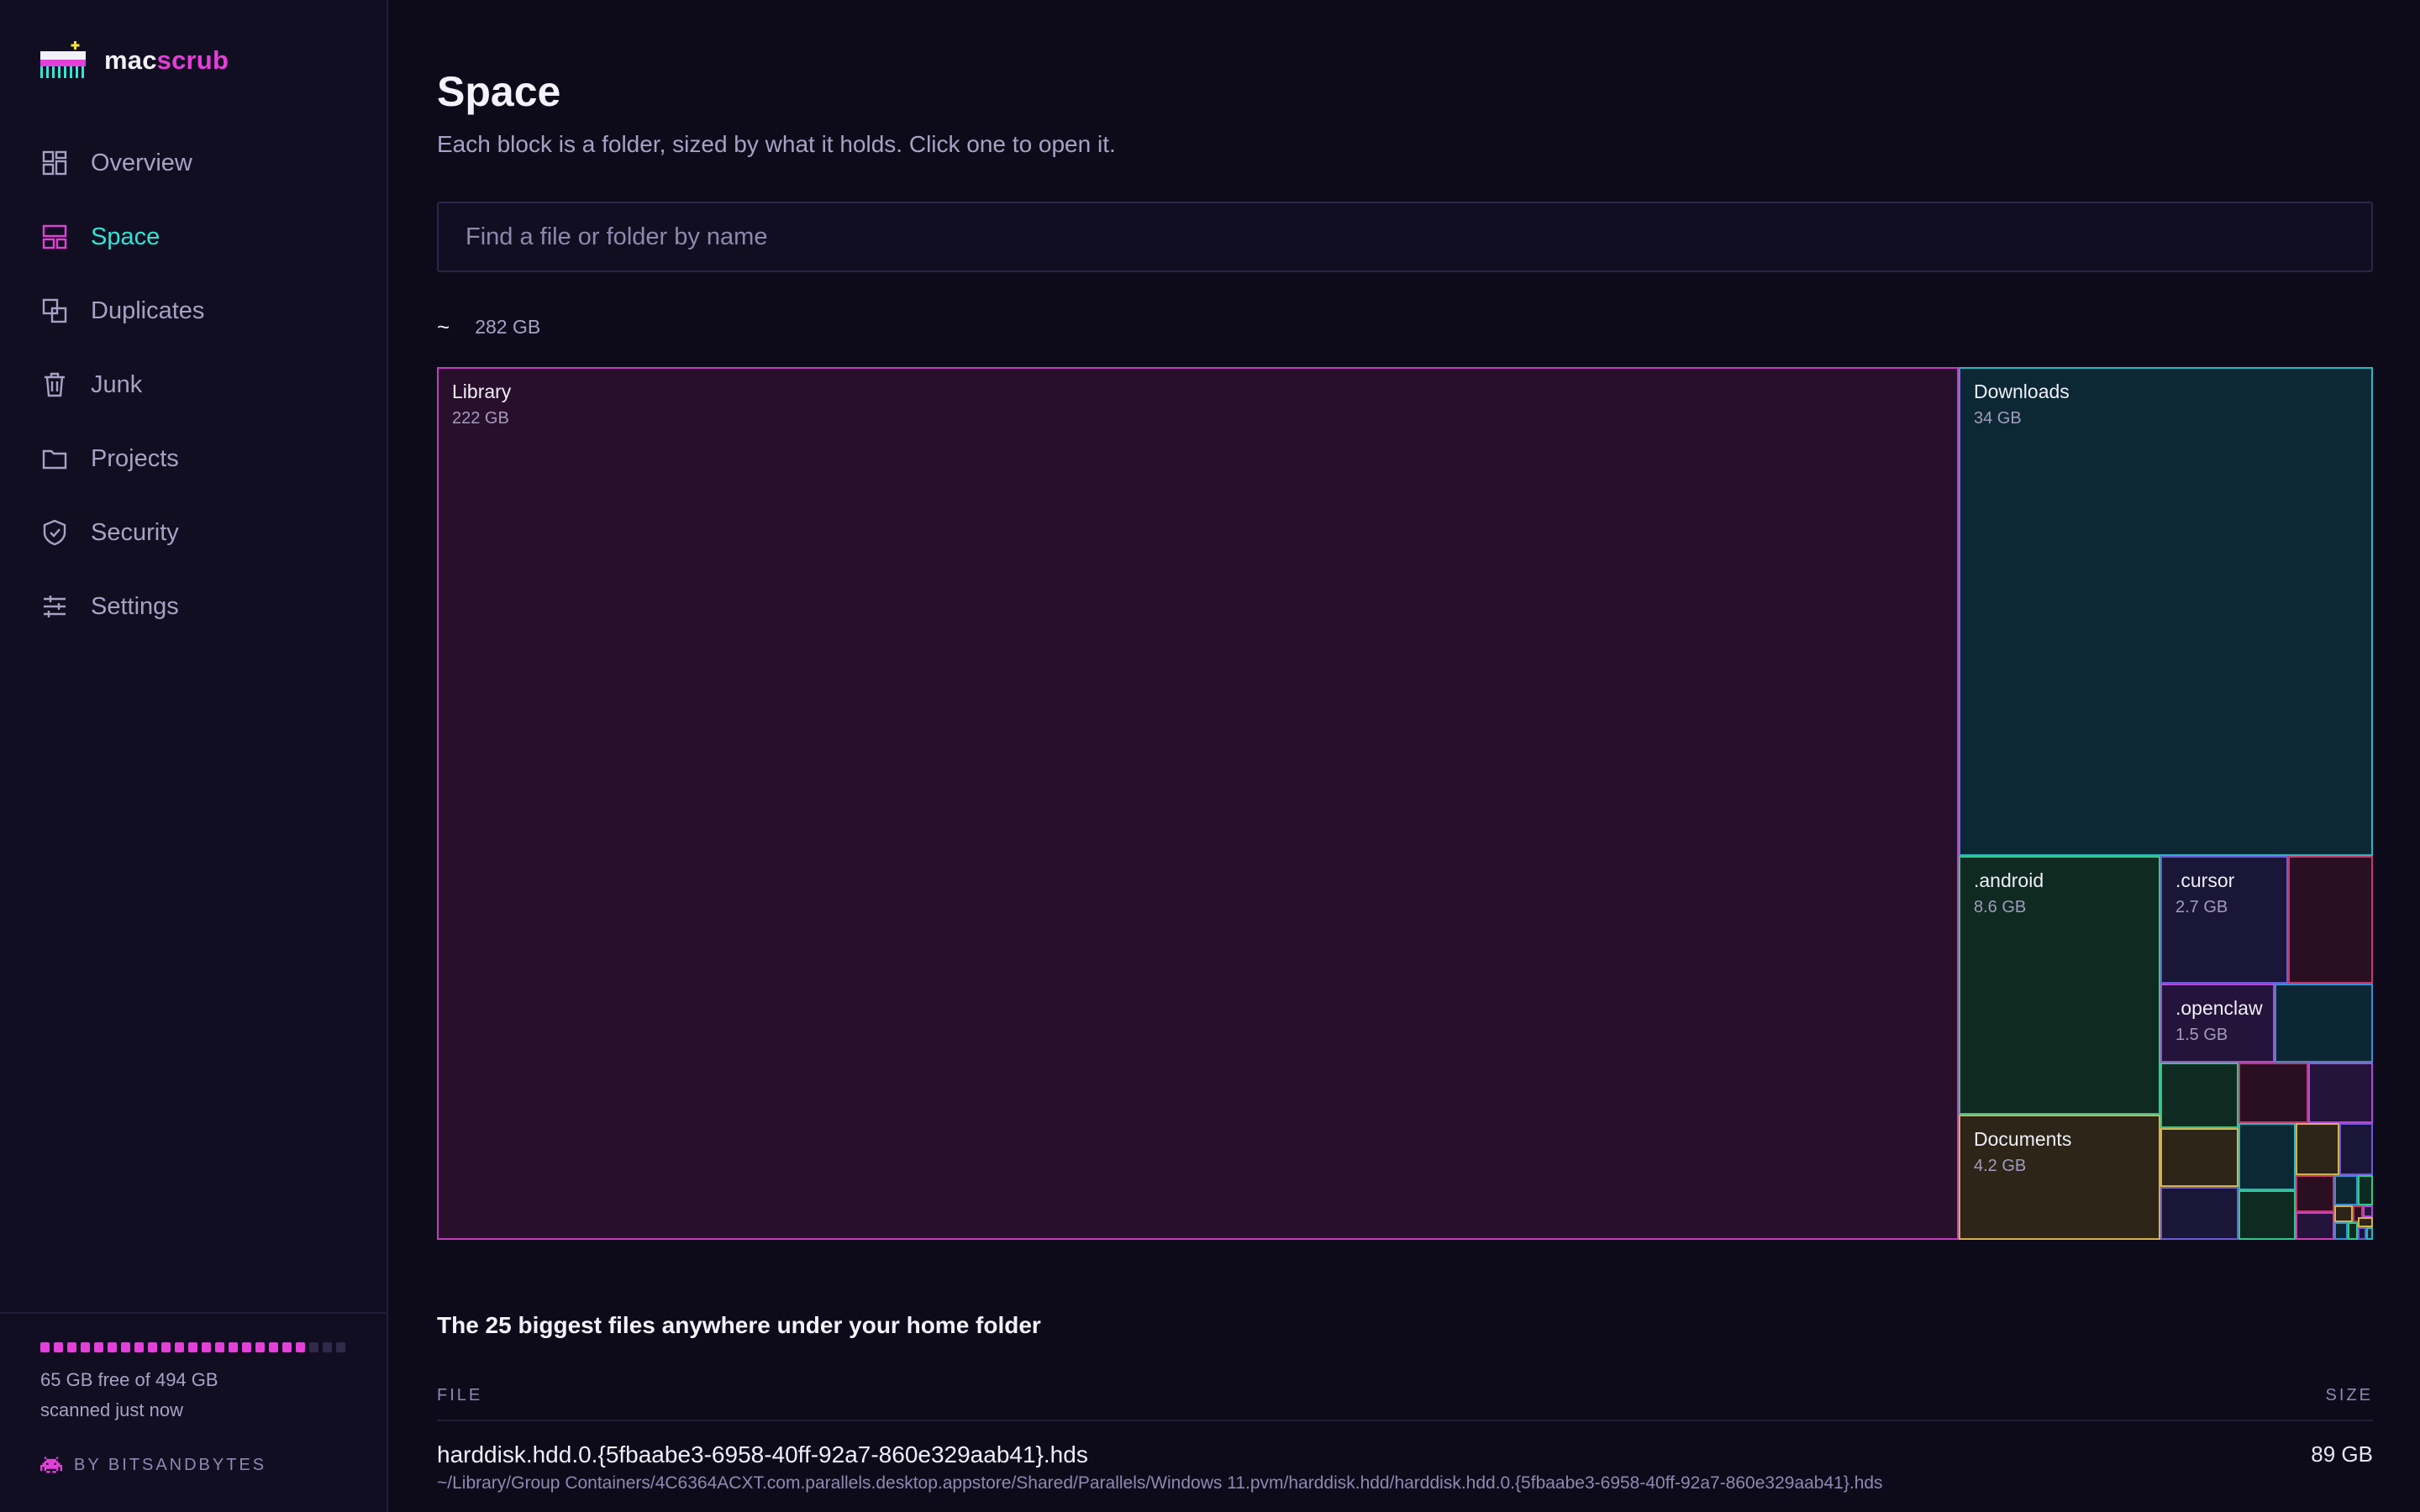  I want to click on overview-icon, so click(54, 163).